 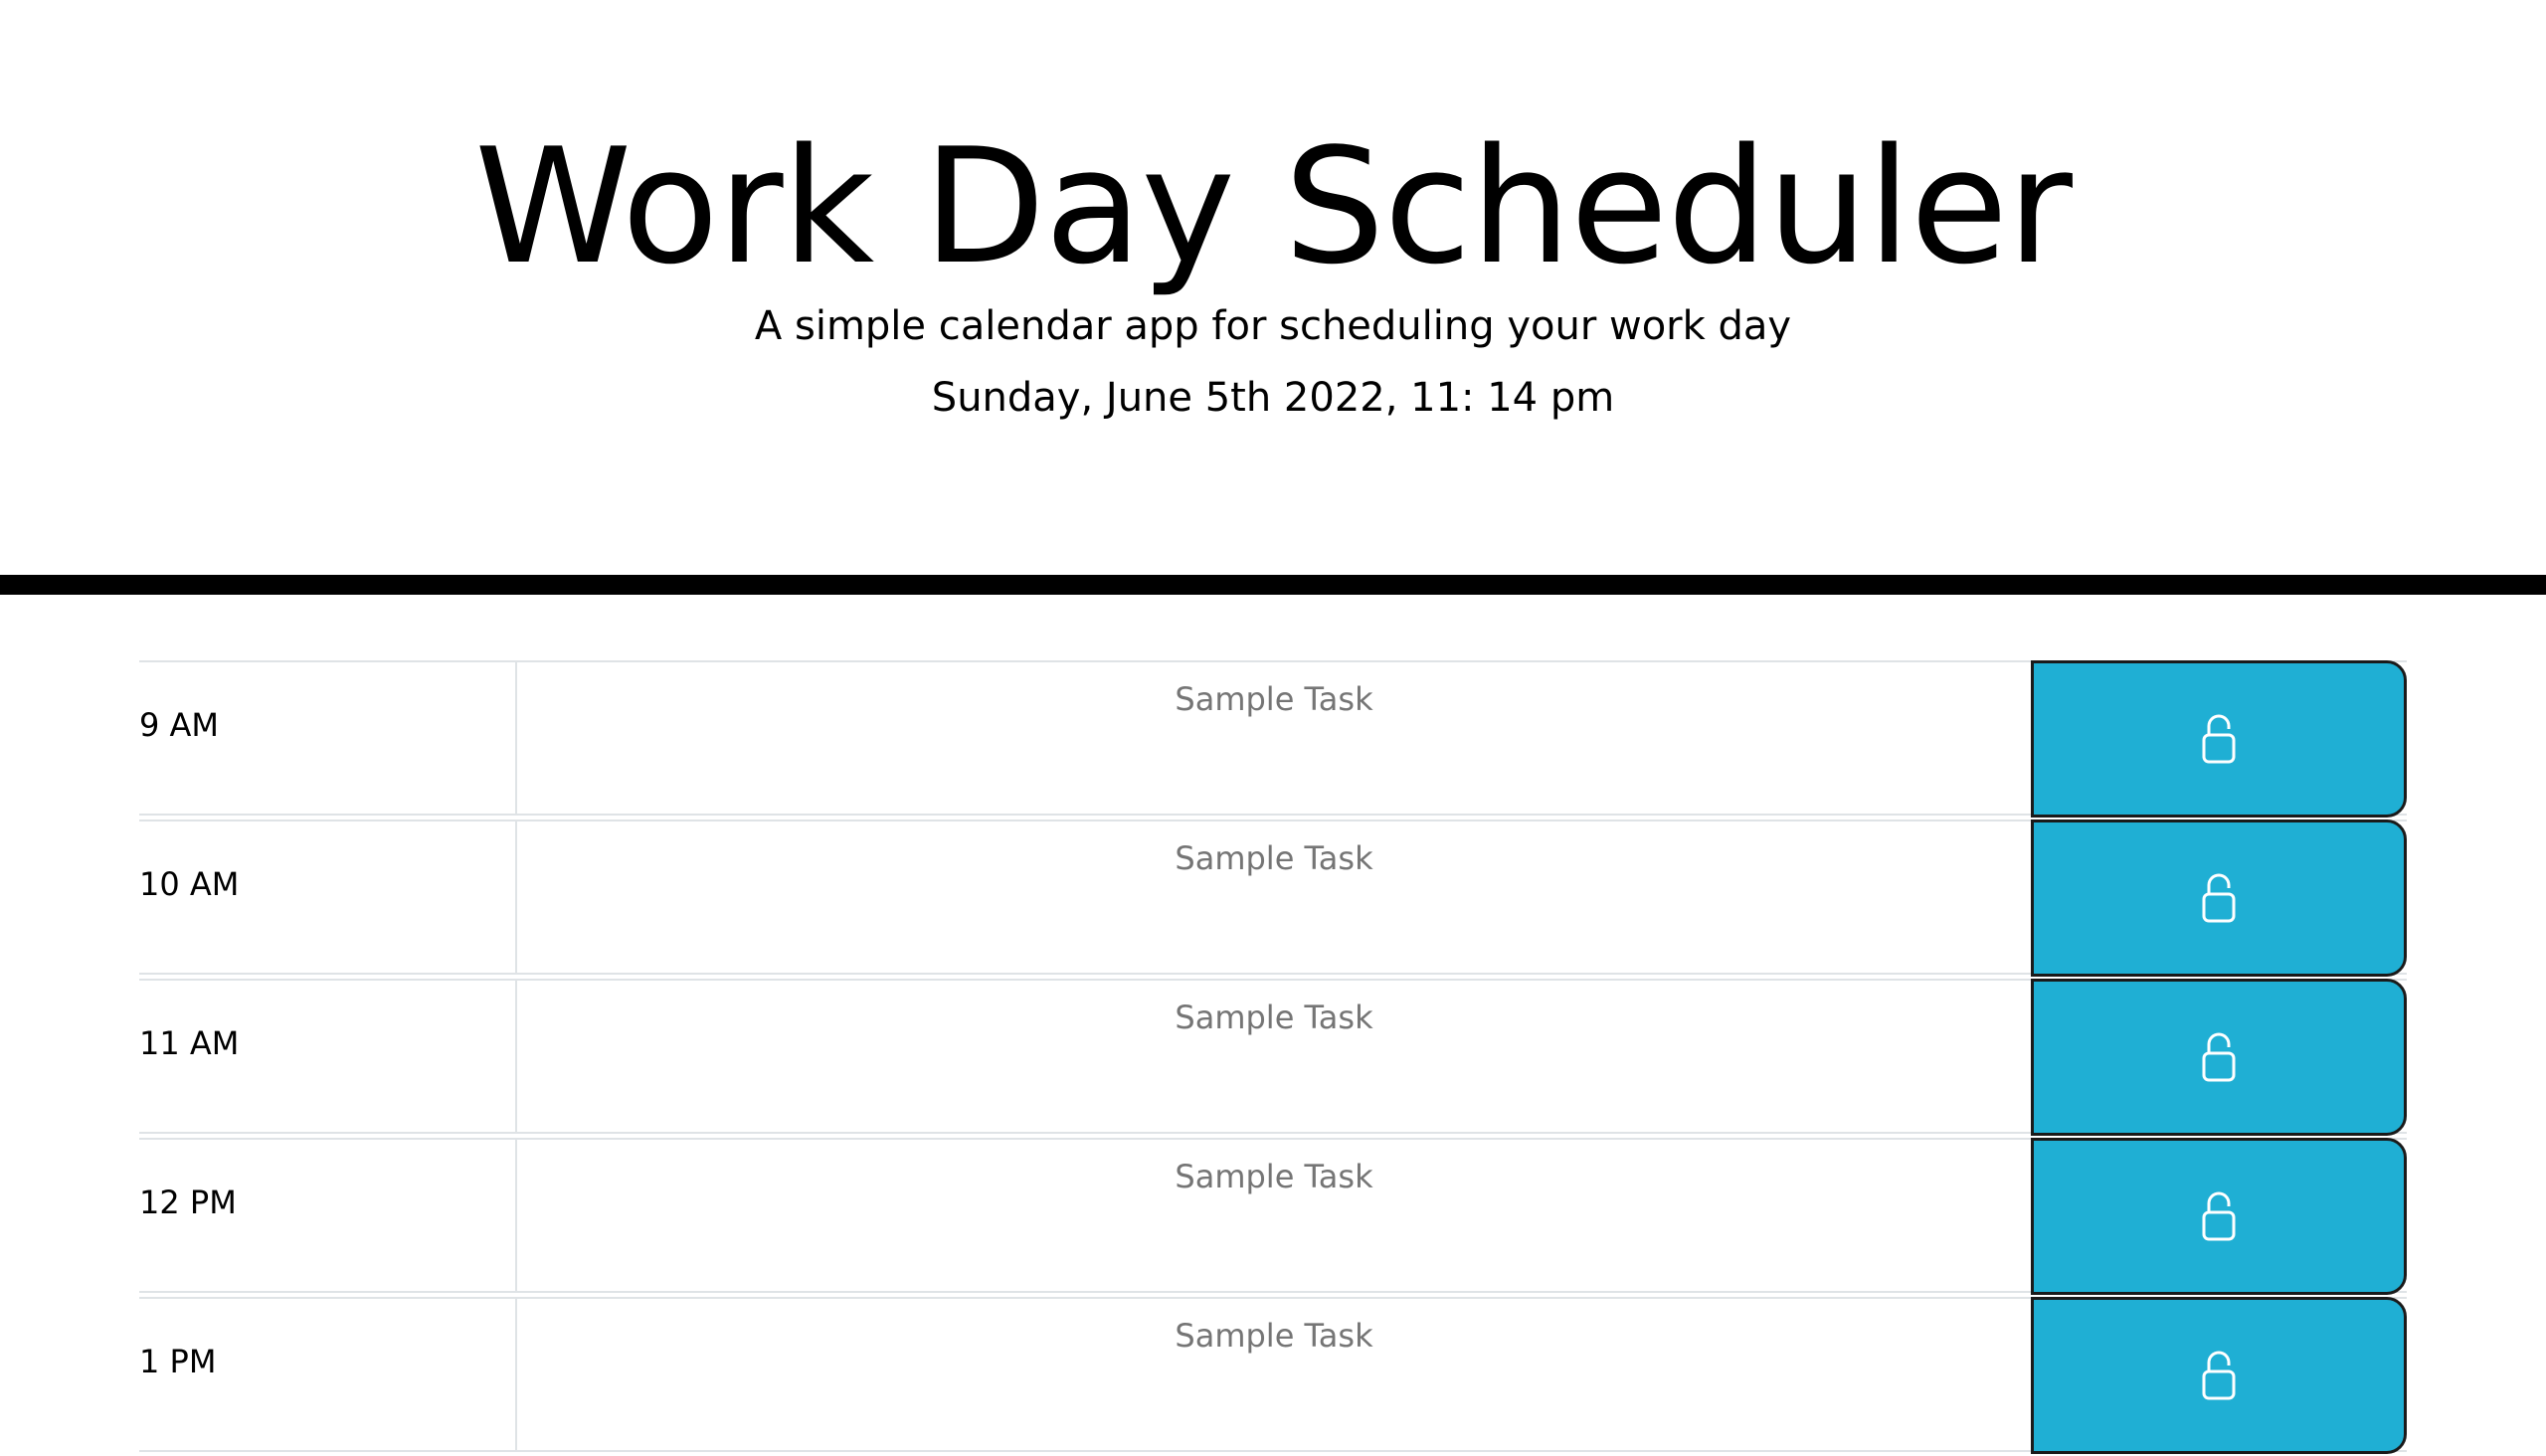 What do you see at coordinates (328, 1056) in the screenshot?
I see `hour-label: 11 AM` at bounding box center [328, 1056].